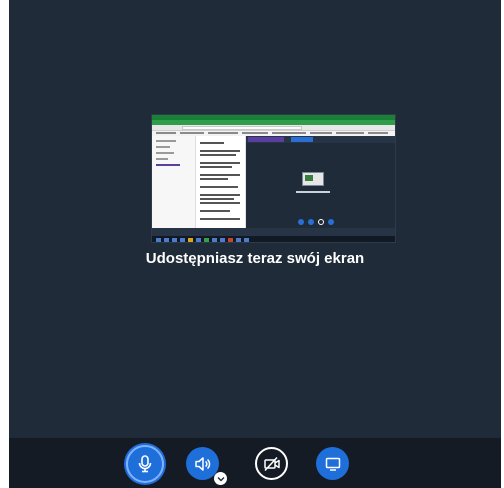 Image resolution: width=504 pixels, height=488 pixels. I want to click on preview-chat-panel, so click(221, 186).